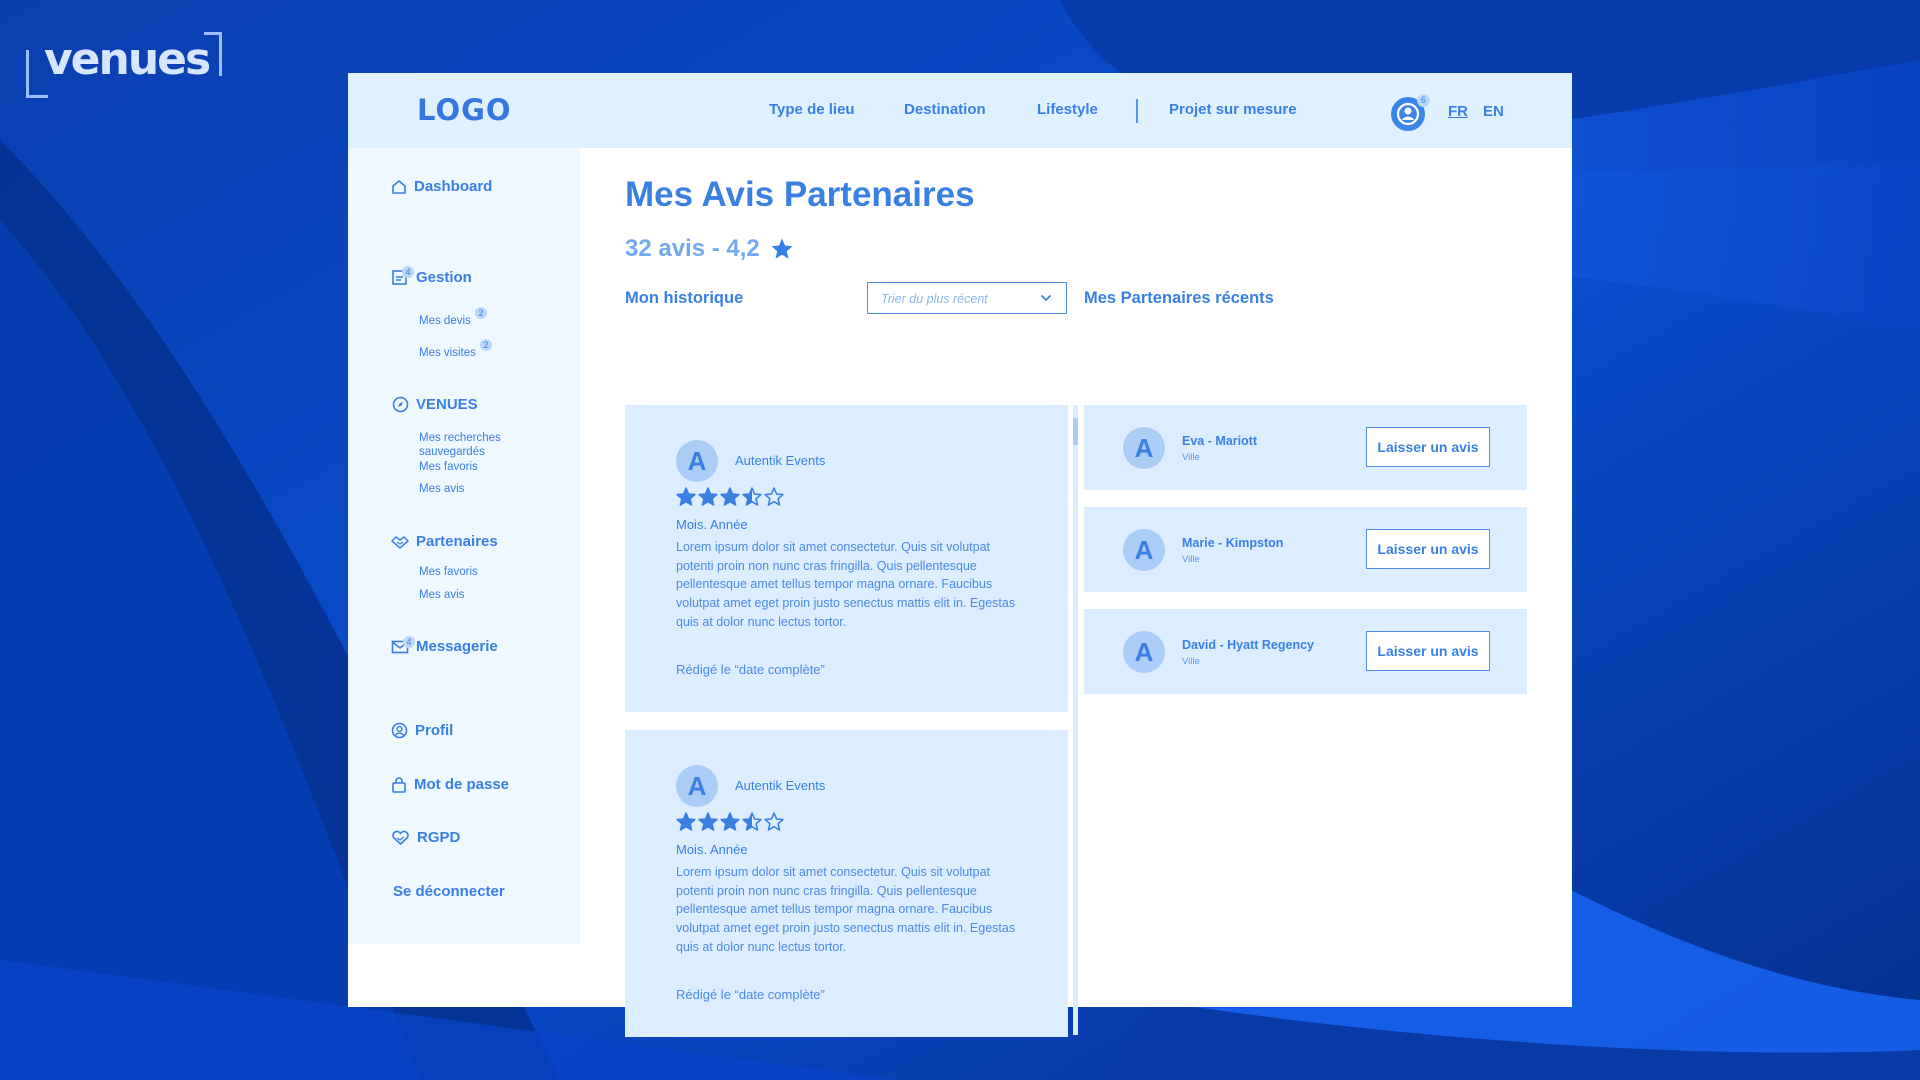  Describe the element at coordinates (692, 248) in the screenshot. I see `review-count-rating: 32 avis - 4,2` at that location.